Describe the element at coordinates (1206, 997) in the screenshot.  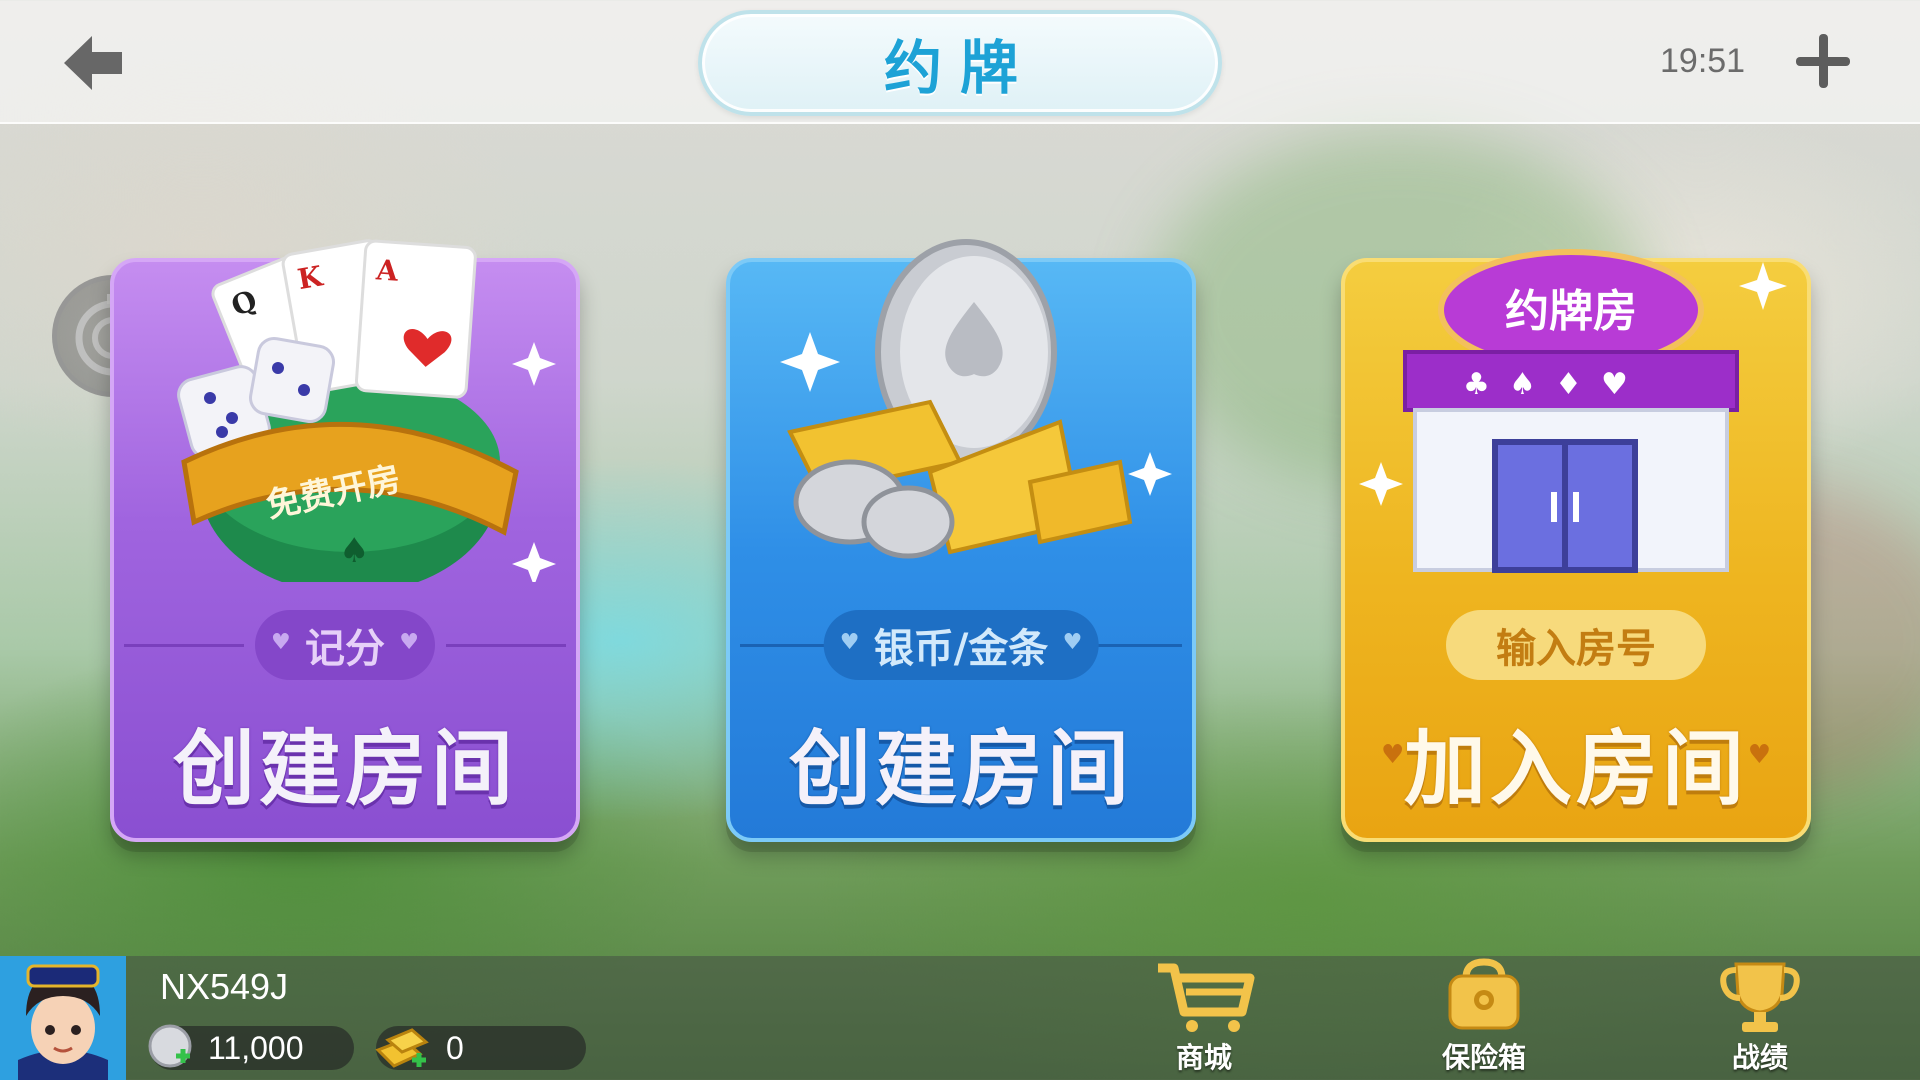
I see `cart-icon` at that location.